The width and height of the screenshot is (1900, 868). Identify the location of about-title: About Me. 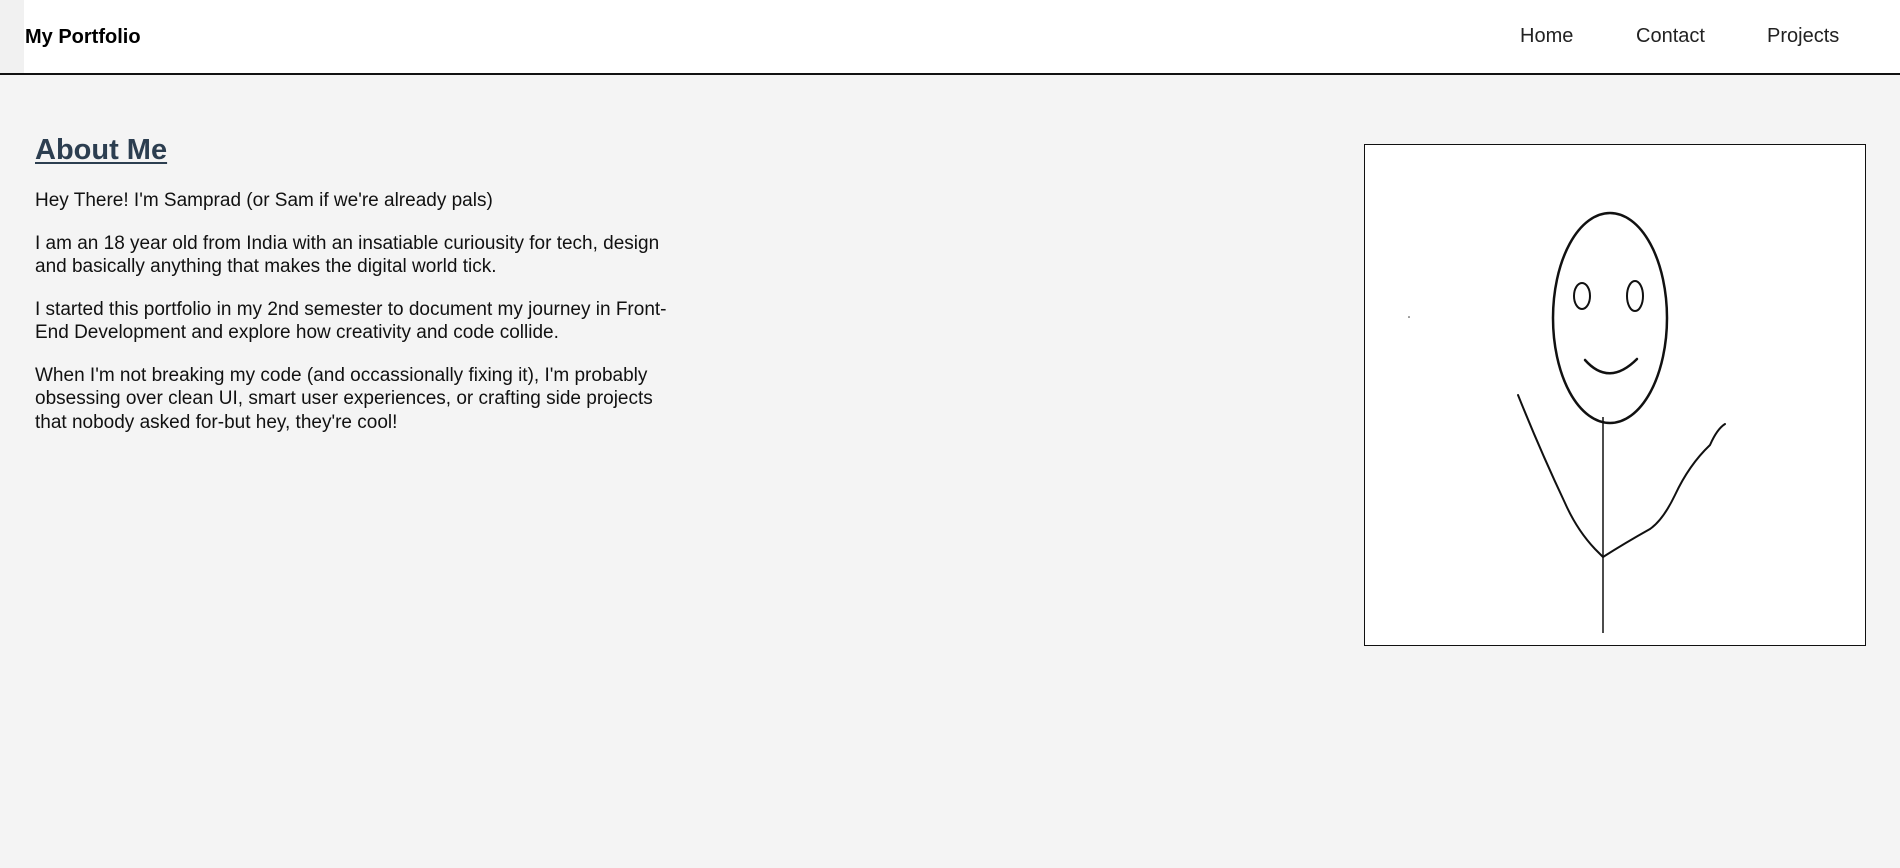
(101, 150).